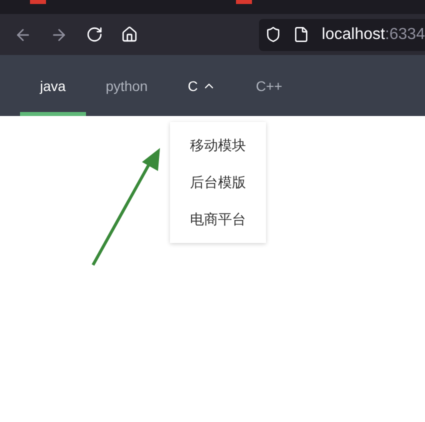 The height and width of the screenshot is (422, 425). What do you see at coordinates (94, 34) in the screenshot?
I see `reload-button` at bounding box center [94, 34].